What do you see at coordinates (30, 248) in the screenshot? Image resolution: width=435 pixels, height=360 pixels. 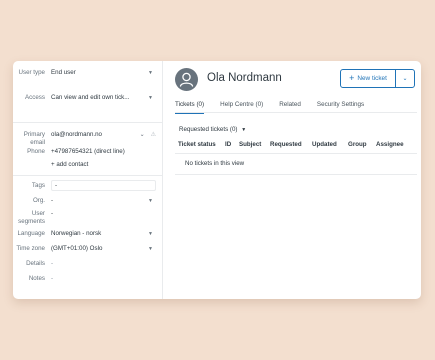 I see `field-label: Time zone` at bounding box center [30, 248].